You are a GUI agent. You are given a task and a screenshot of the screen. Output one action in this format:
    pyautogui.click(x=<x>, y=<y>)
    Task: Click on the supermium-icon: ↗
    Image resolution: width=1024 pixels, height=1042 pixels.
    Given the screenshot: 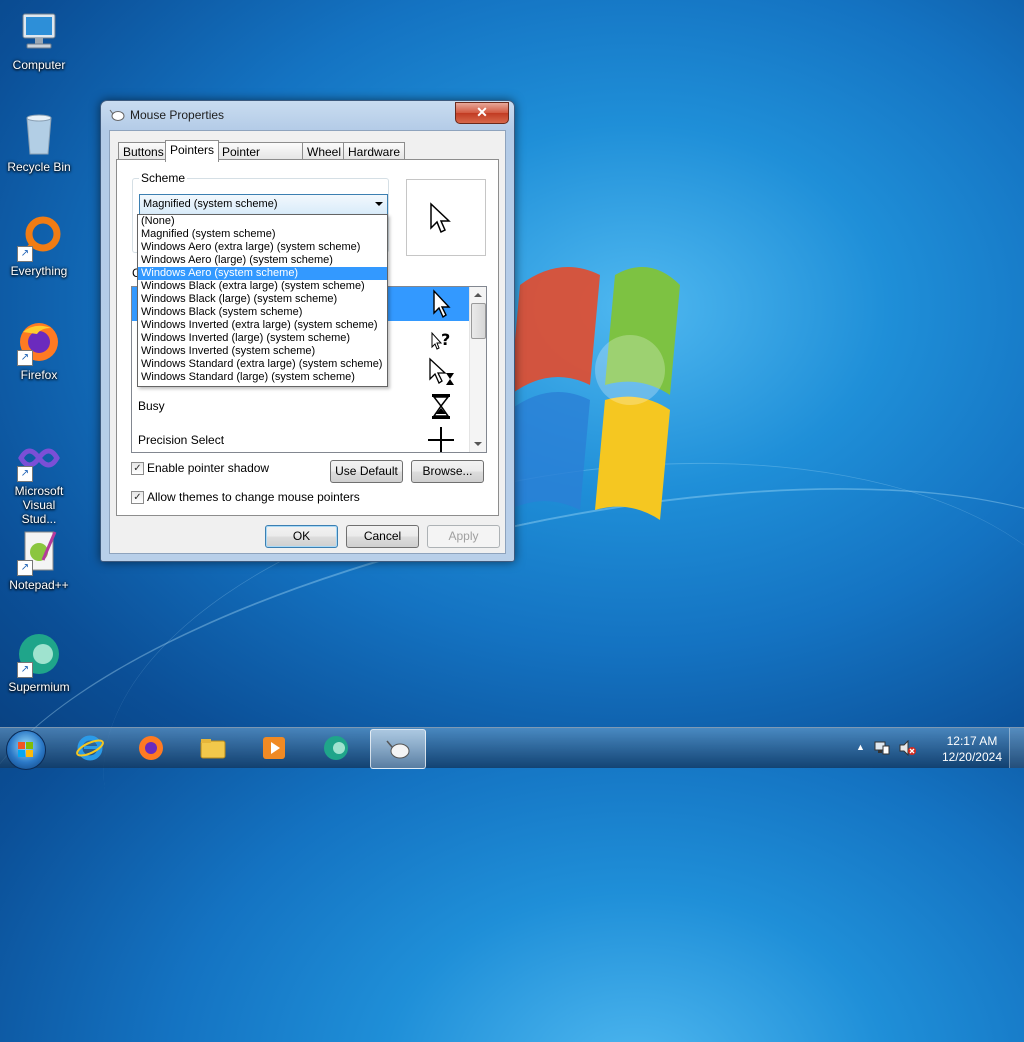 What is the action you would take?
    pyautogui.click(x=39, y=654)
    